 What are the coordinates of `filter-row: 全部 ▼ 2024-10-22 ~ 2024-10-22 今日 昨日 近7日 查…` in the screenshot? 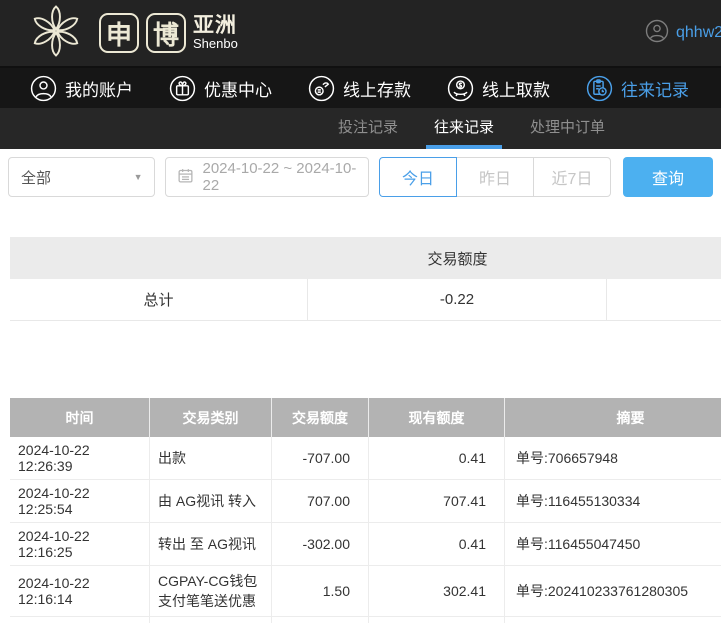 It's located at (360, 177).